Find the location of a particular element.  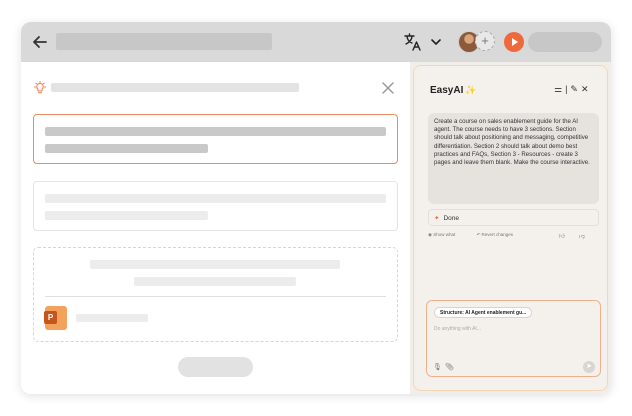

close-icon: ✕ is located at coordinates (586, 89).